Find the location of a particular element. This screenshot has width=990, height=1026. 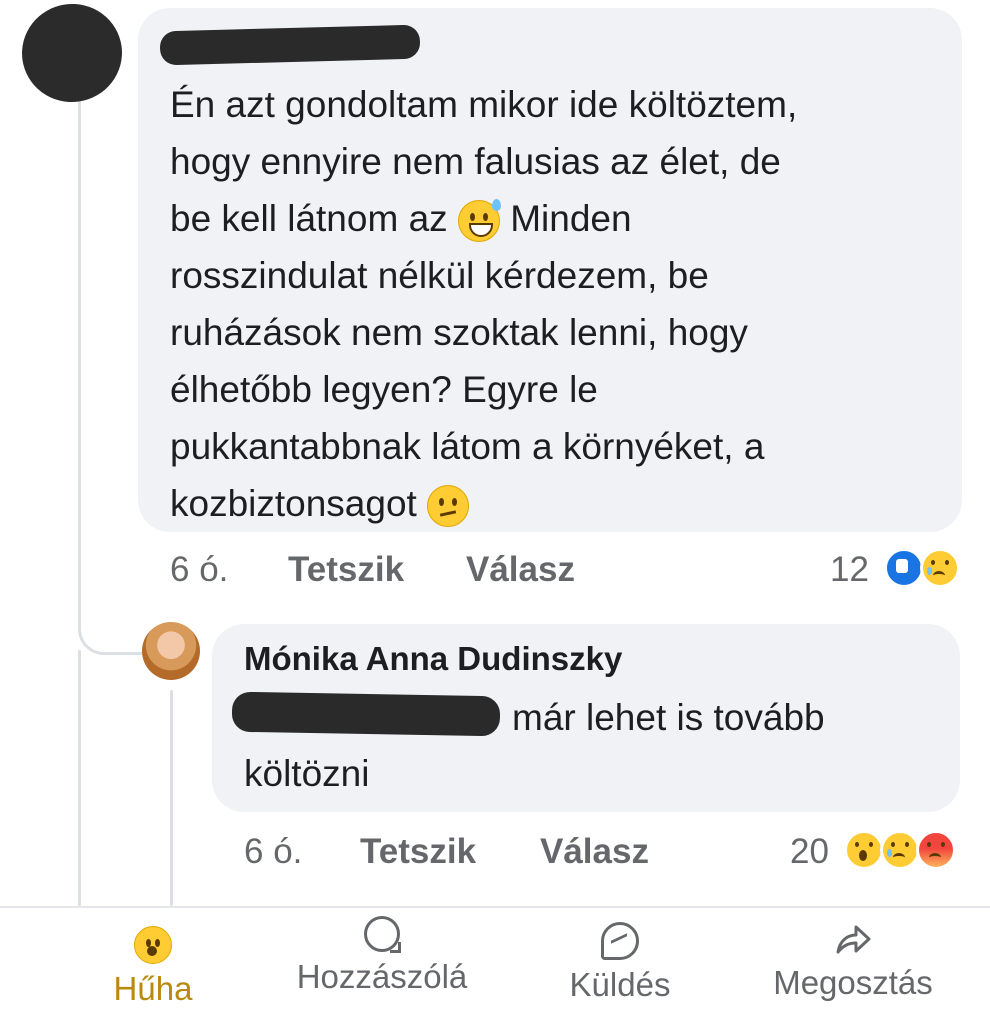

reply-text: már lehet is tovább költözni is located at coordinates (589, 746).